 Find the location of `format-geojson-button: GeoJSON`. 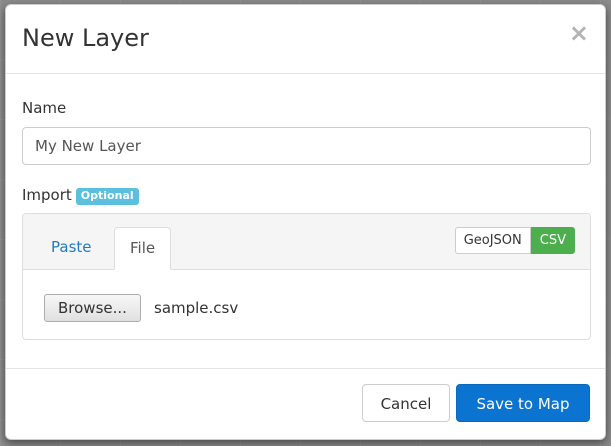

format-geojson-button: GeoJSON is located at coordinates (492, 240).